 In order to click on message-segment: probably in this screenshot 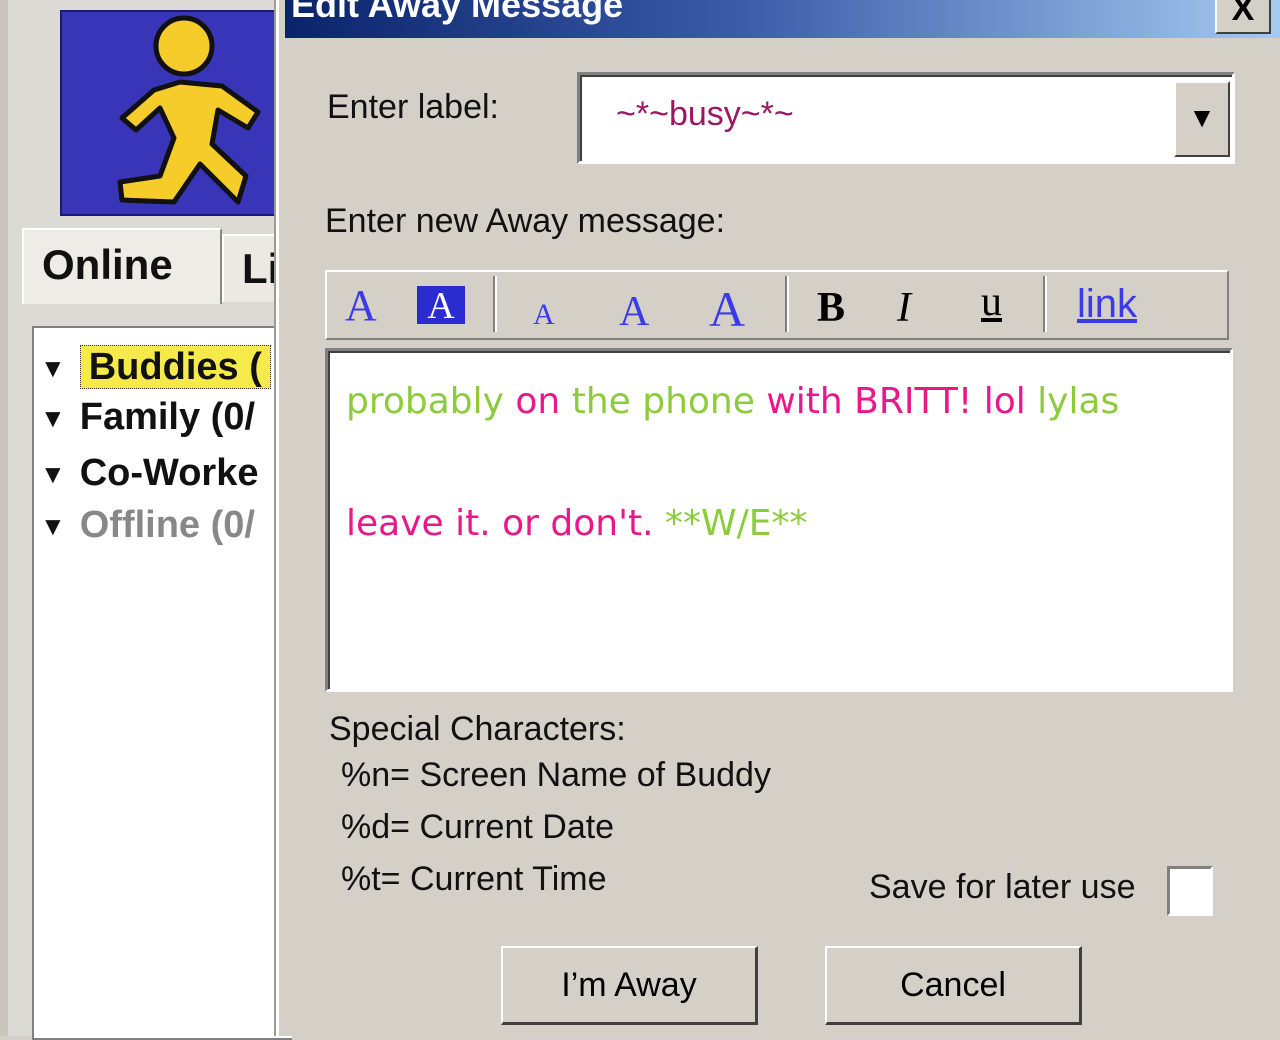, I will do `click(431, 401)`.